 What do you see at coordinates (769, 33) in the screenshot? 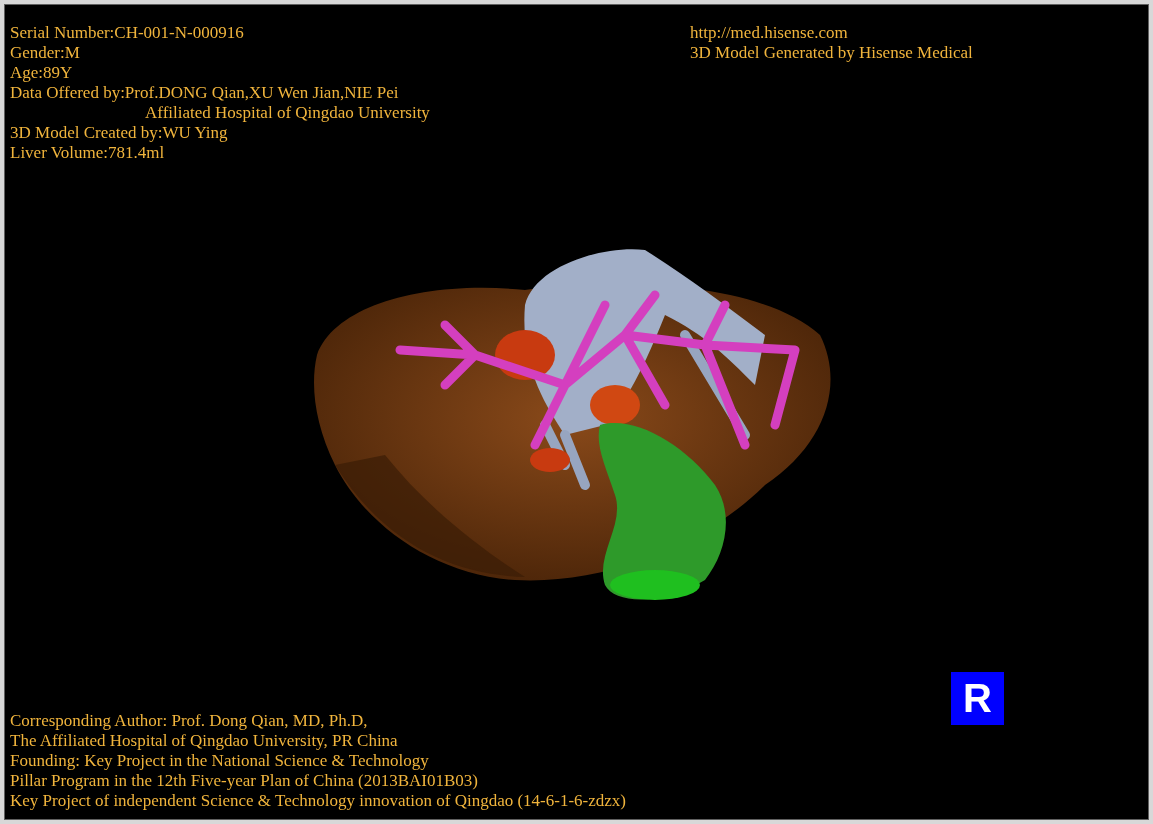
I see `credit-text: http://med.hisense.com` at bounding box center [769, 33].